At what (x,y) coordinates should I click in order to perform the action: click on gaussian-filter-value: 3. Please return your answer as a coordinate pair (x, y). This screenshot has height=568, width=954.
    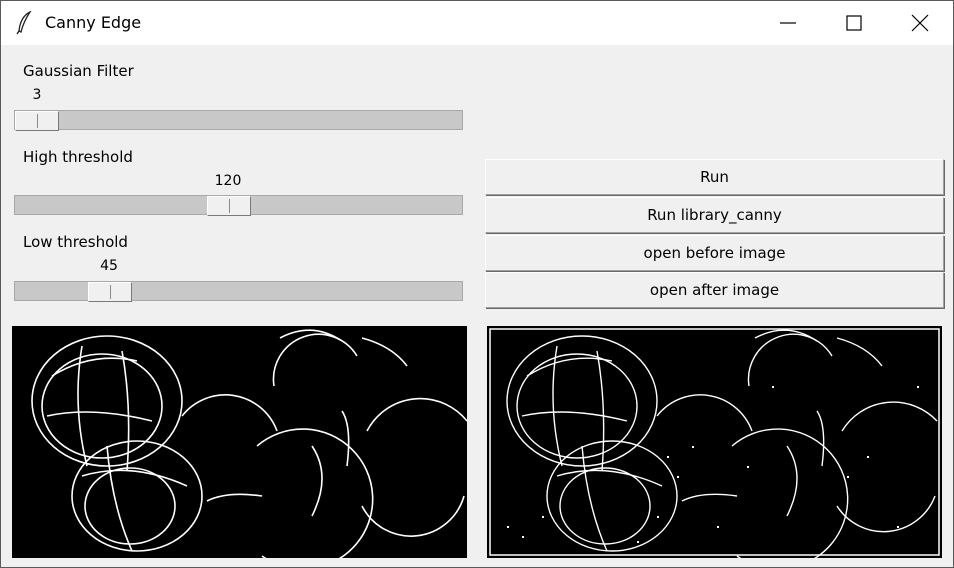
    Looking at the image, I should click on (37, 95).